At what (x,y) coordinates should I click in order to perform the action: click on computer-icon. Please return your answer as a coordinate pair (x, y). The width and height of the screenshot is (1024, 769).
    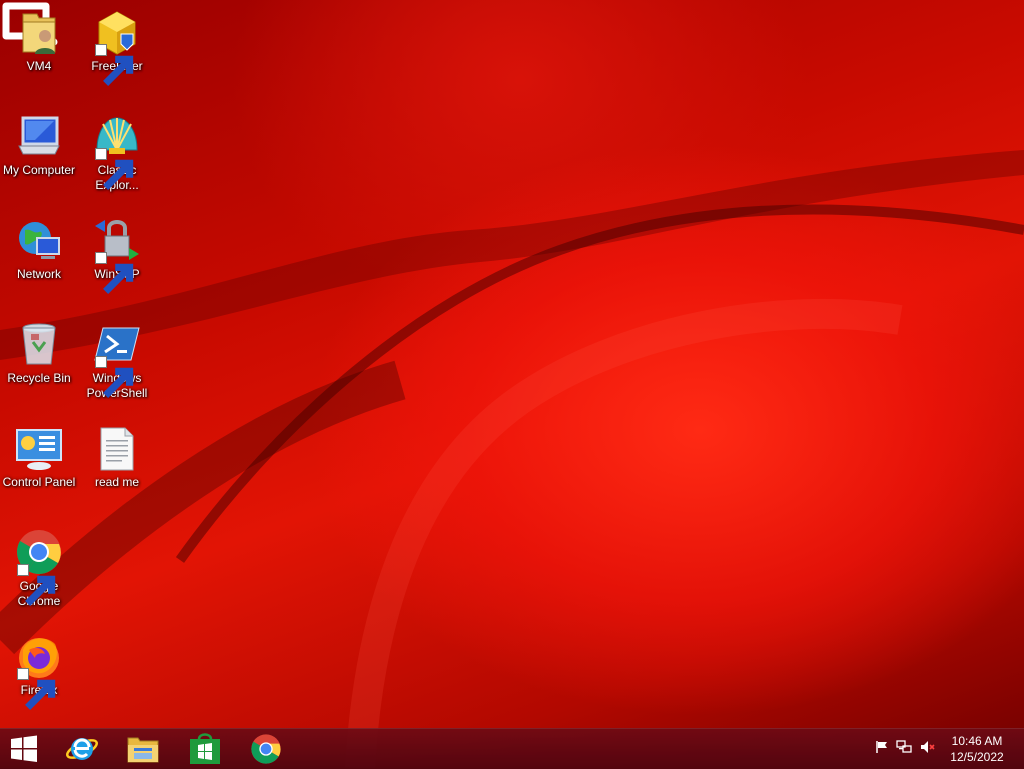
    Looking at the image, I should click on (39, 135).